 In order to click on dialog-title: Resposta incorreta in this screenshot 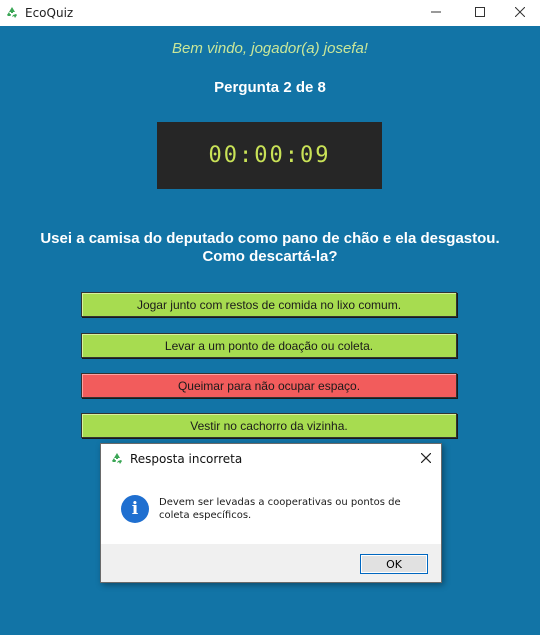, I will do `click(186, 459)`.